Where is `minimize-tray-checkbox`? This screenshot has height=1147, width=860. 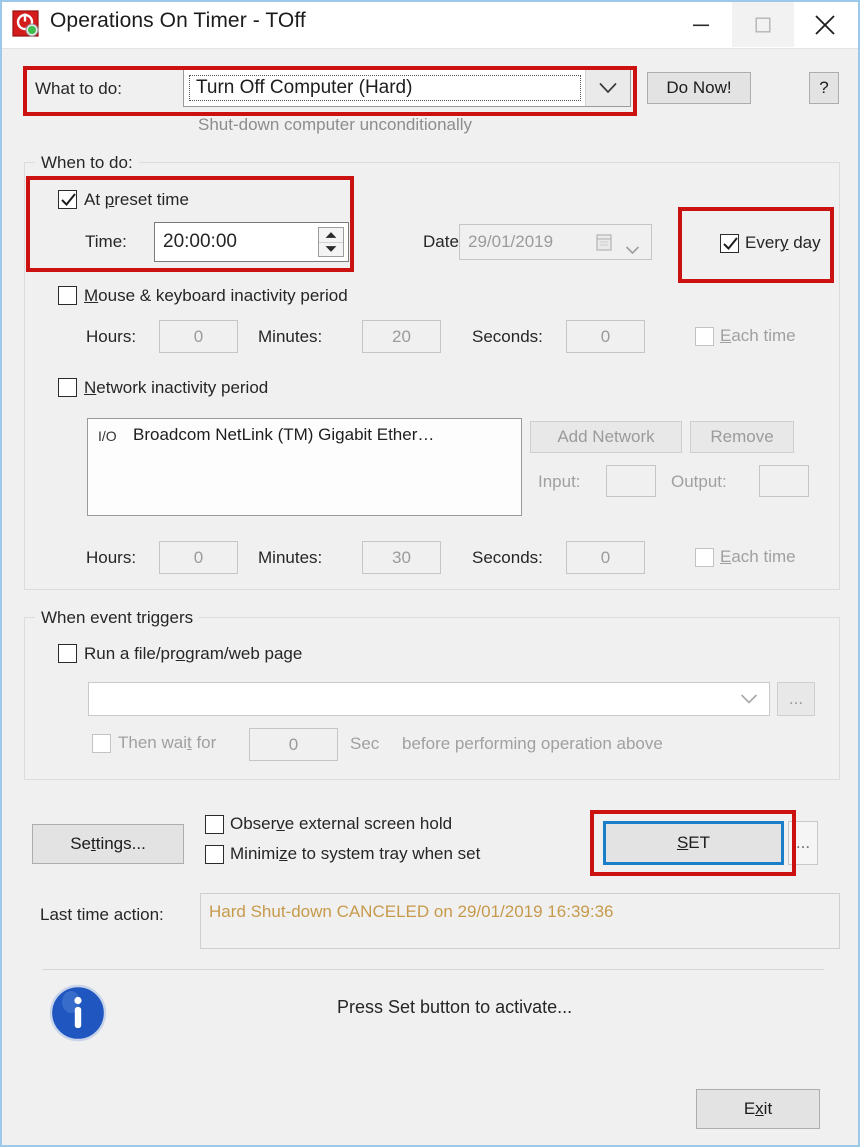 minimize-tray-checkbox is located at coordinates (214, 854).